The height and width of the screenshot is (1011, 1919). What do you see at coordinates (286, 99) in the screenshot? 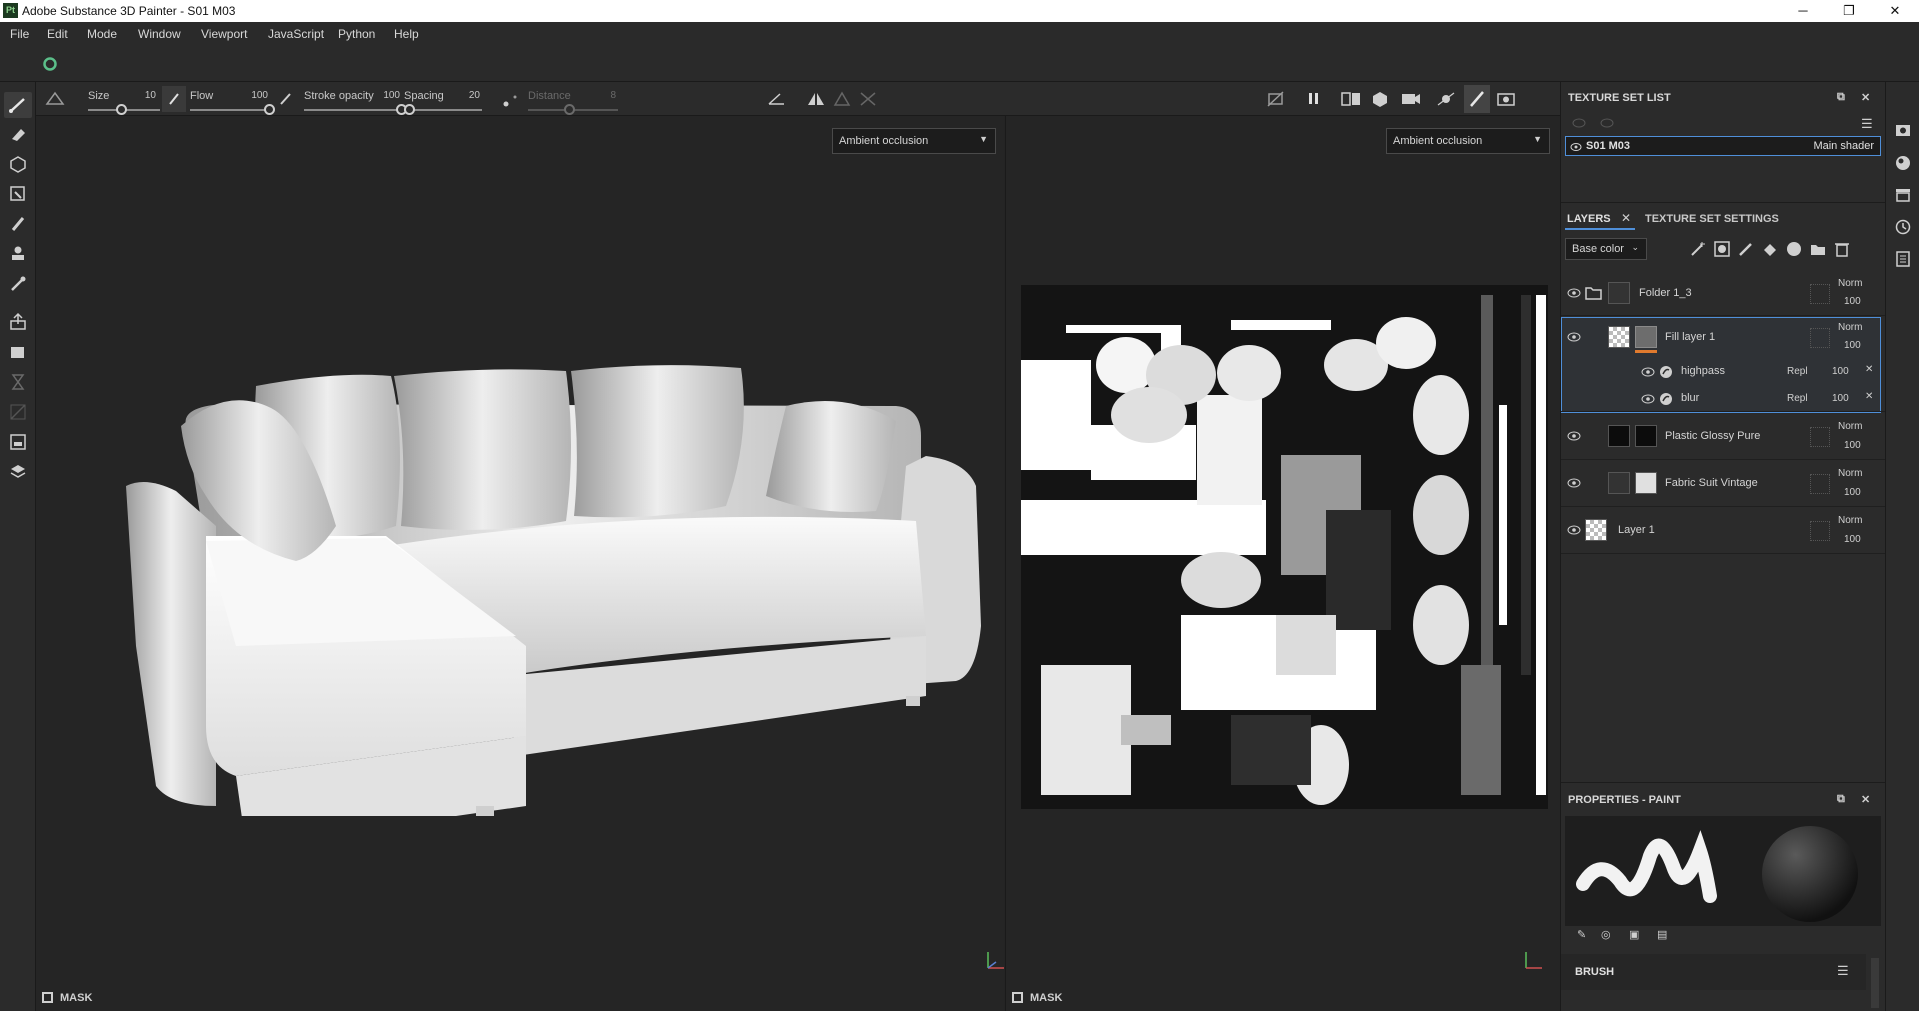
I see `pressure-flow-icon` at bounding box center [286, 99].